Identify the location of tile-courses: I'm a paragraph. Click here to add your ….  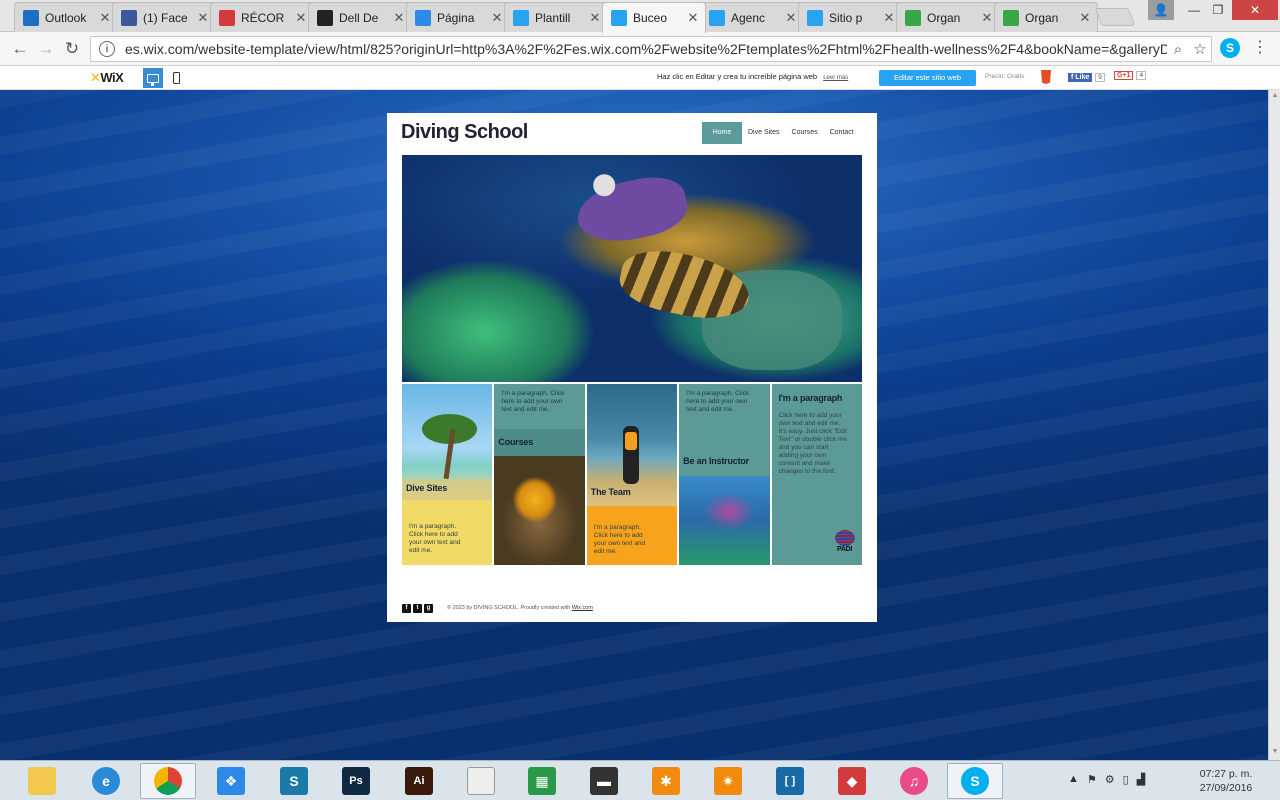
(539, 474).